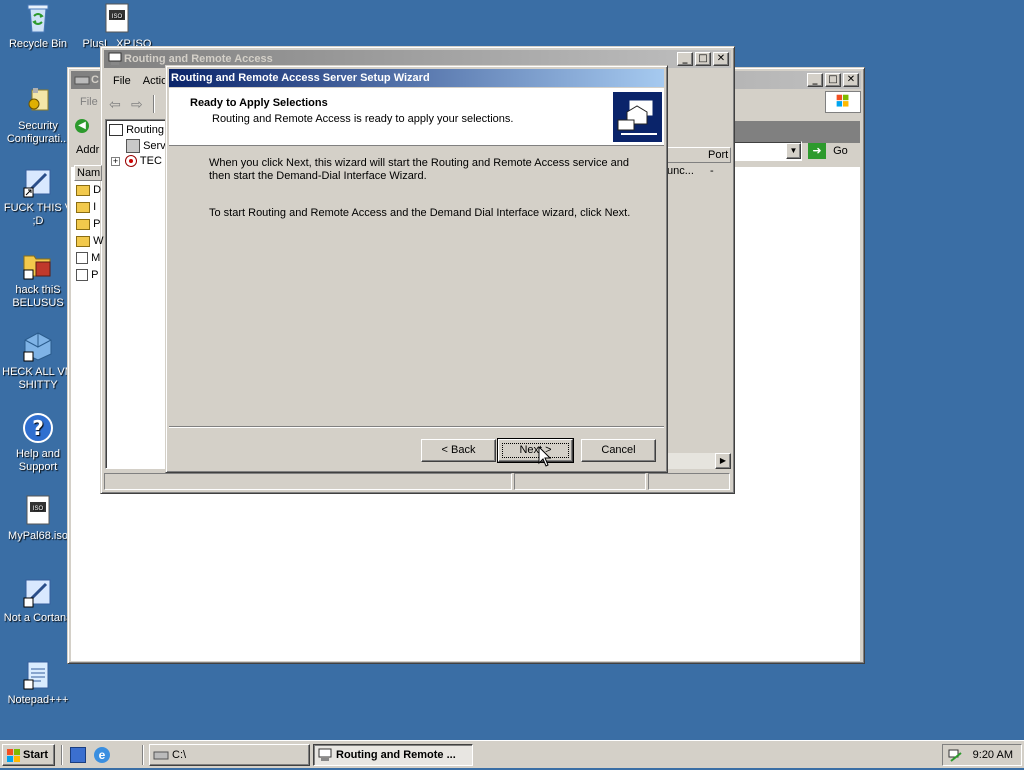 Image resolution: width=1024 pixels, height=770 pixels. Describe the element at coordinates (154, 104) in the screenshot. I see `toolbar-separator` at that location.